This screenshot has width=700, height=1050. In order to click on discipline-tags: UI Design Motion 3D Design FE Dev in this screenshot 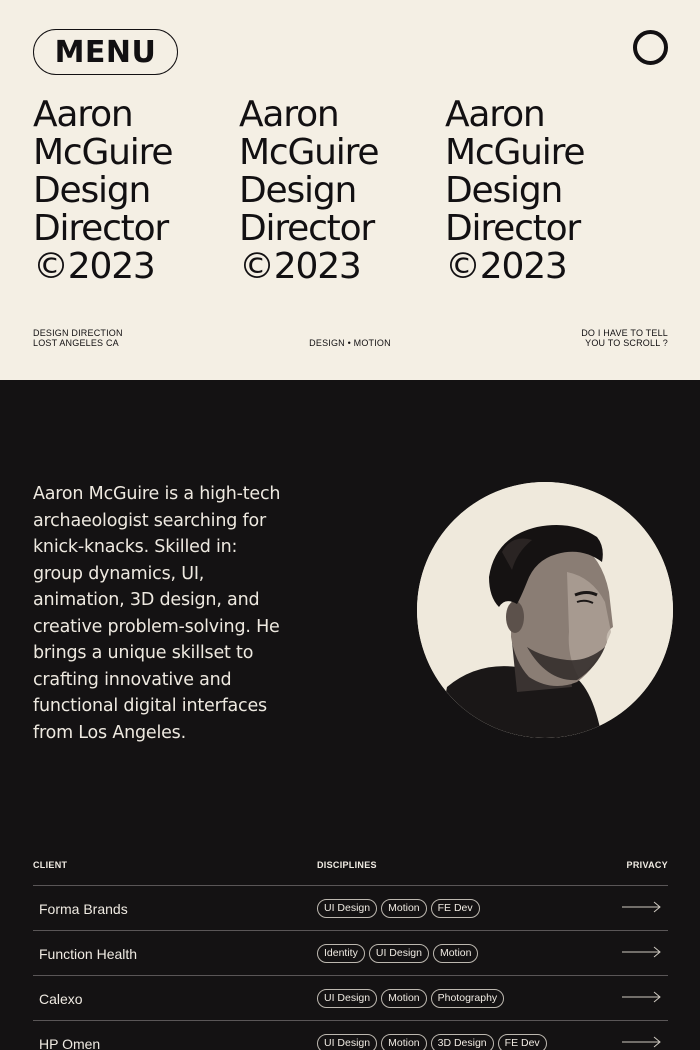, I will do `click(432, 1042)`.